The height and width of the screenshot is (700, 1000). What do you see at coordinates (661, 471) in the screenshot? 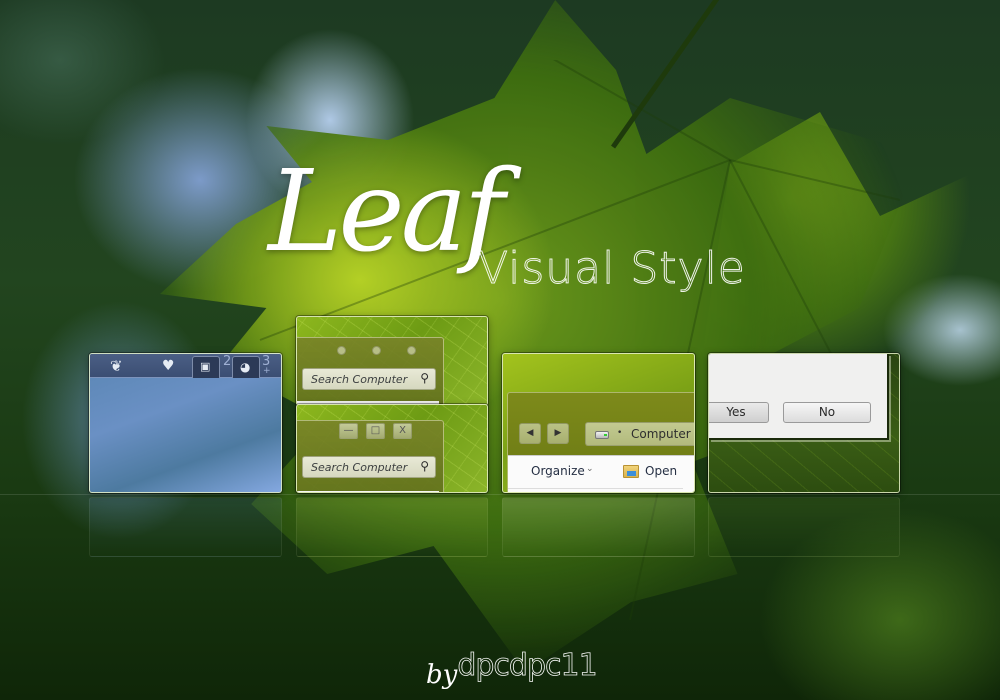
I see `open-button: Open` at bounding box center [661, 471].